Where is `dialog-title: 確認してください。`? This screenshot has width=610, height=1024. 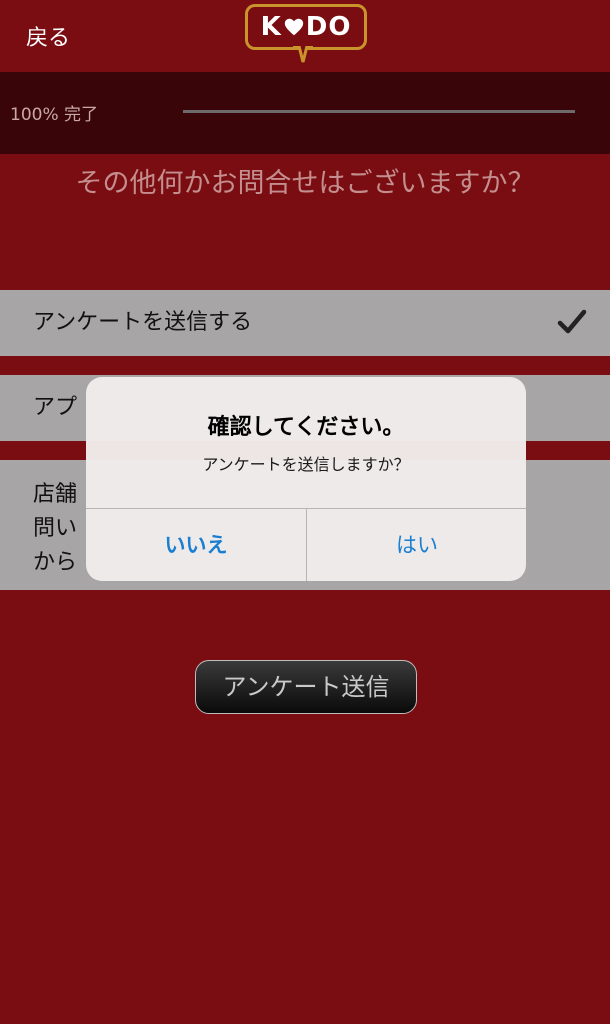
dialog-title: 確認してください。 is located at coordinates (306, 427).